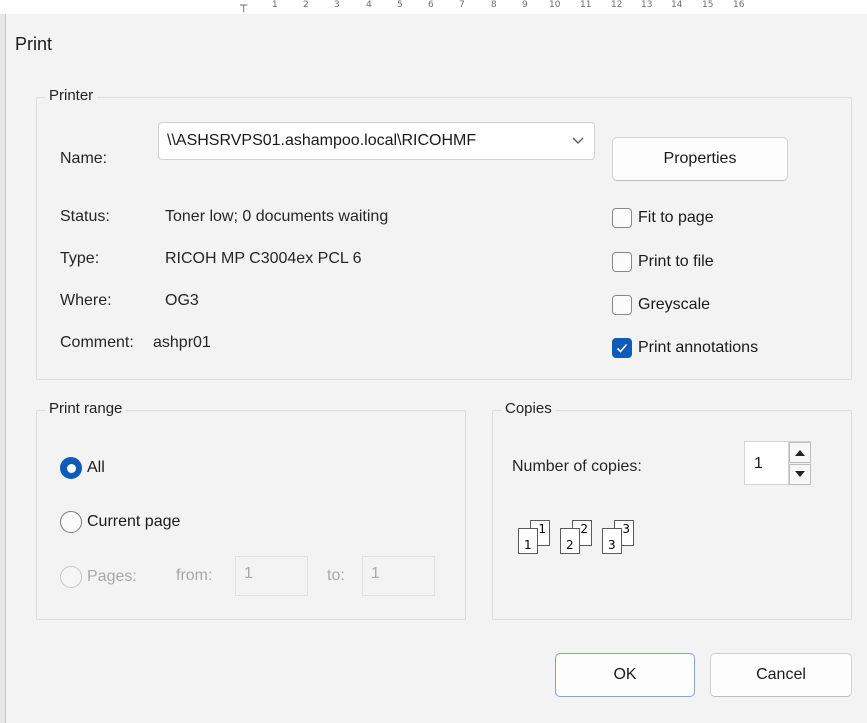 This screenshot has width=867, height=723. I want to click on print-range-group-label: Print range, so click(86, 408).